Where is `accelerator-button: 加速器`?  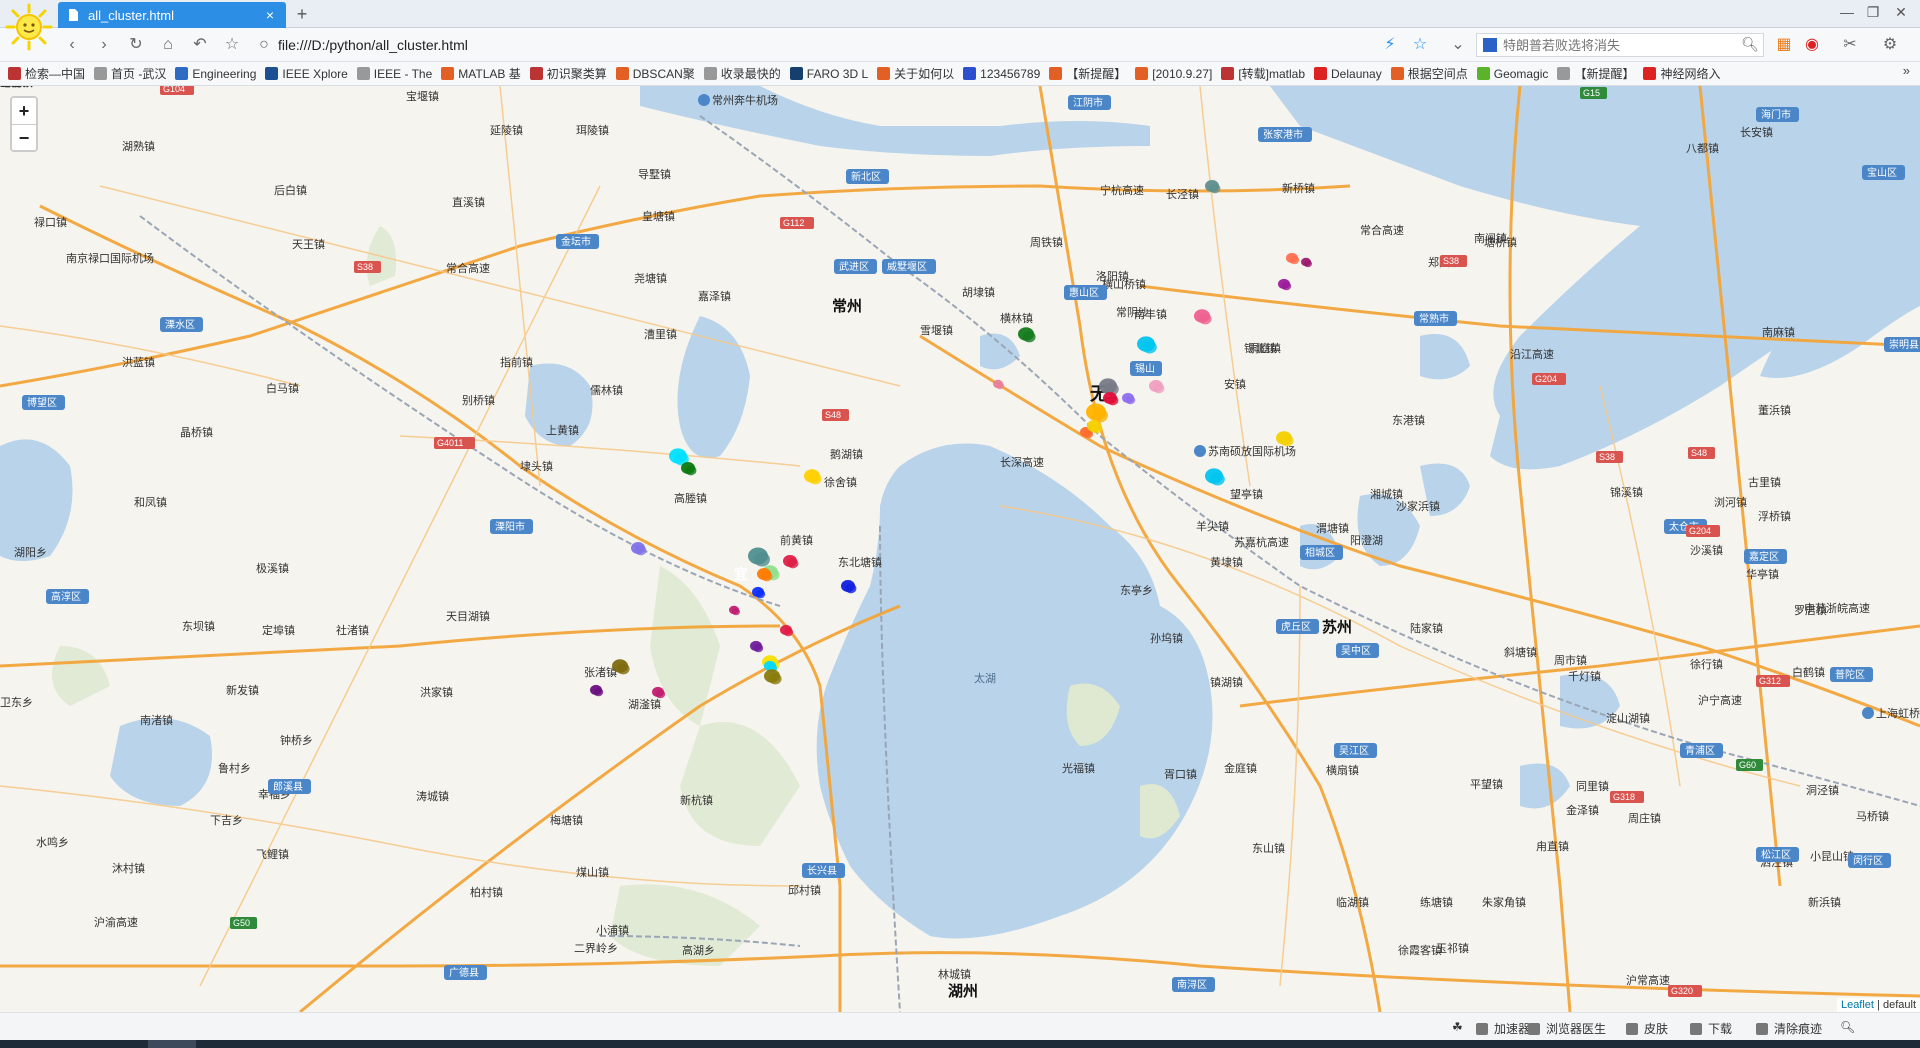 accelerator-button: 加速器 is located at coordinates (1503, 1028).